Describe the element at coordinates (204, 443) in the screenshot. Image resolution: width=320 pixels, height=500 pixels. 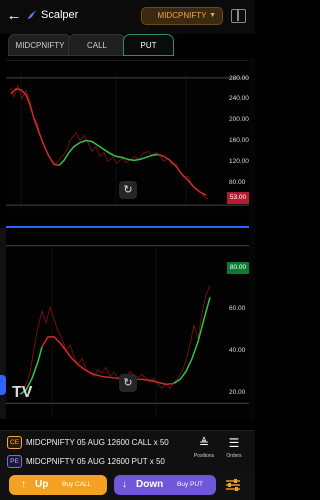
I see `positions-icon: ≜` at that location.